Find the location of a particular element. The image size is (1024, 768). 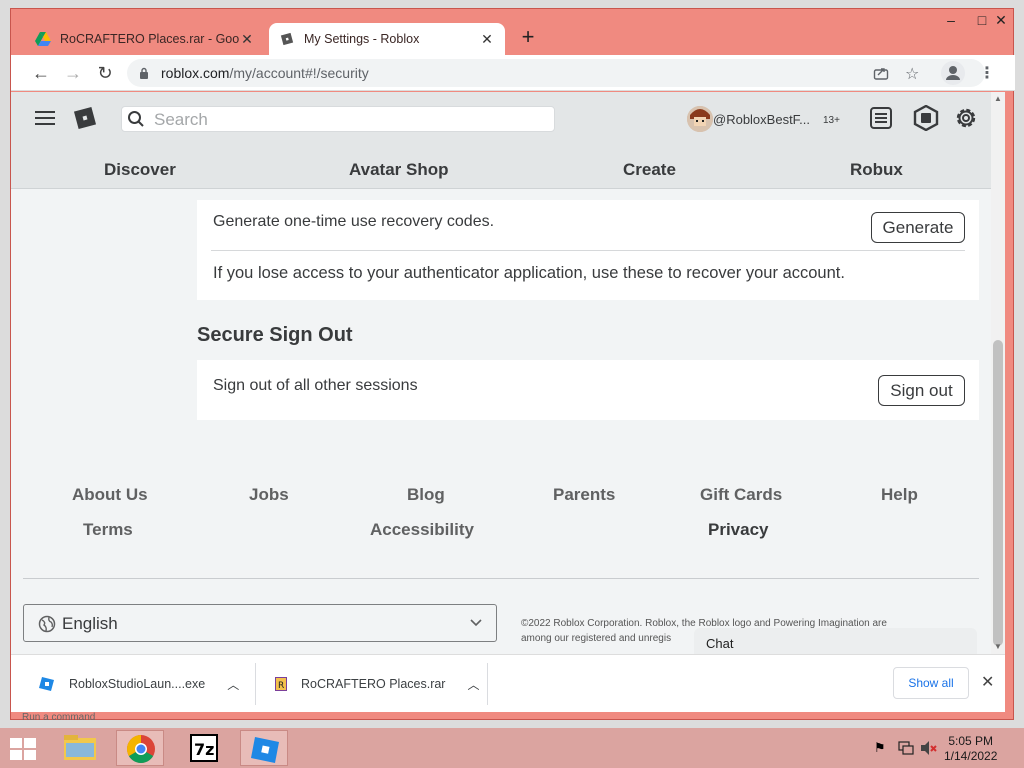

footer-link-gift-cards: Gift Cards is located at coordinates (741, 495).